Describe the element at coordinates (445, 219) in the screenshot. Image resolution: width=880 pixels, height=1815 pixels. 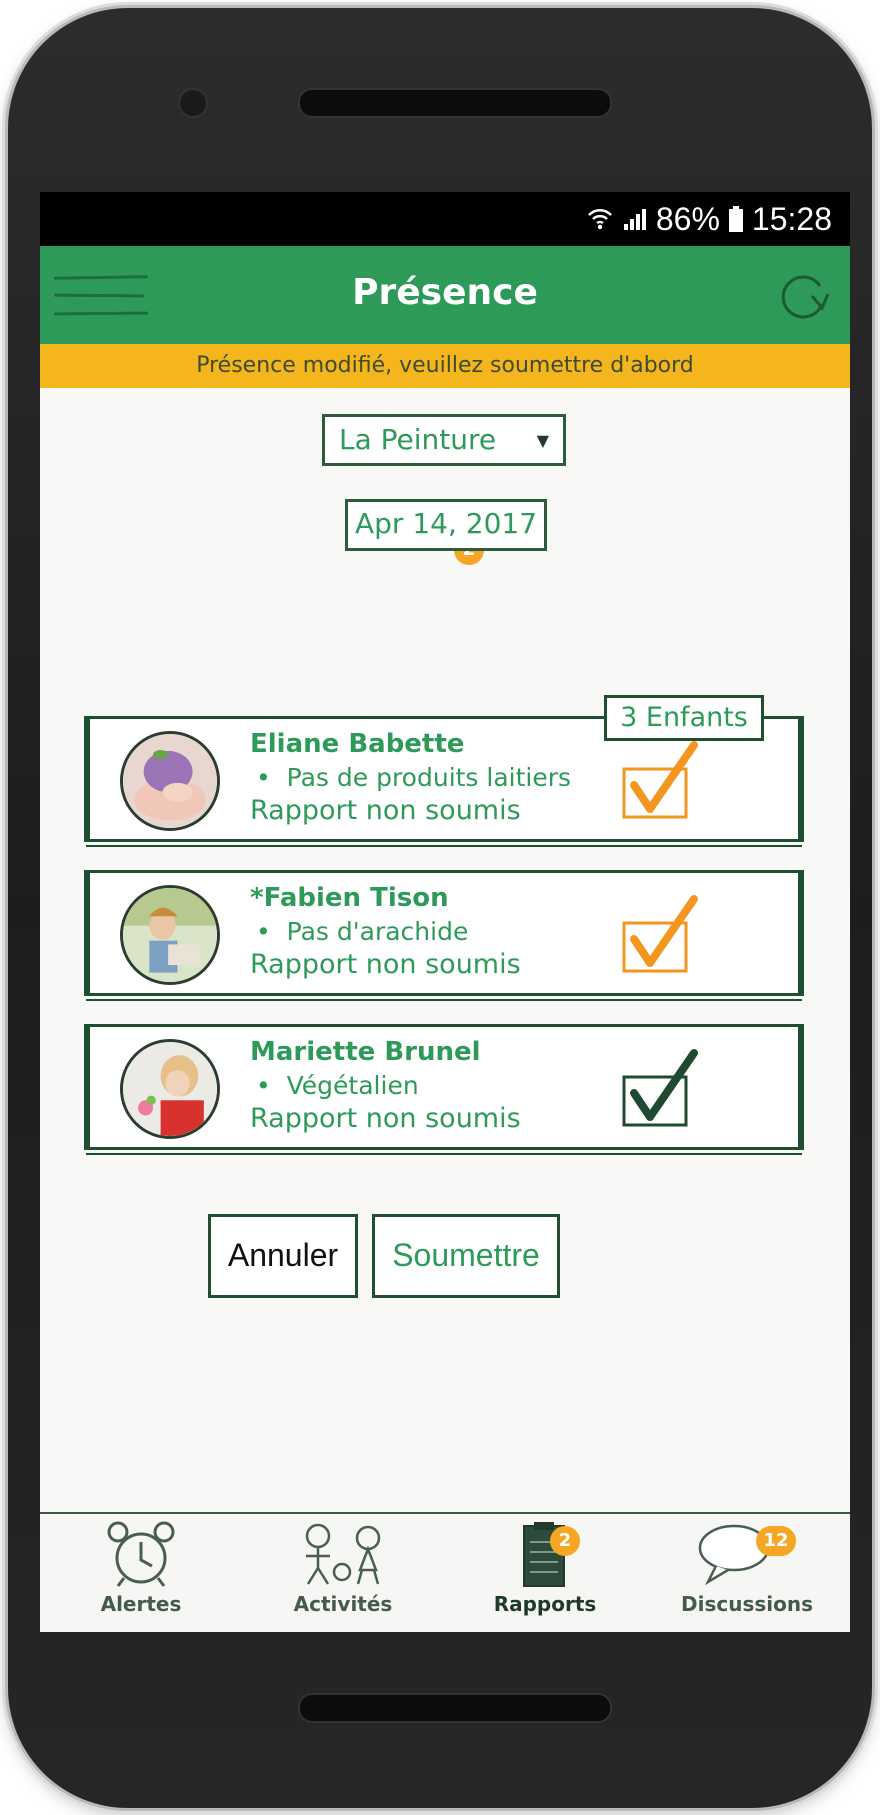
I see `status-bar: 86% 15:28` at that location.